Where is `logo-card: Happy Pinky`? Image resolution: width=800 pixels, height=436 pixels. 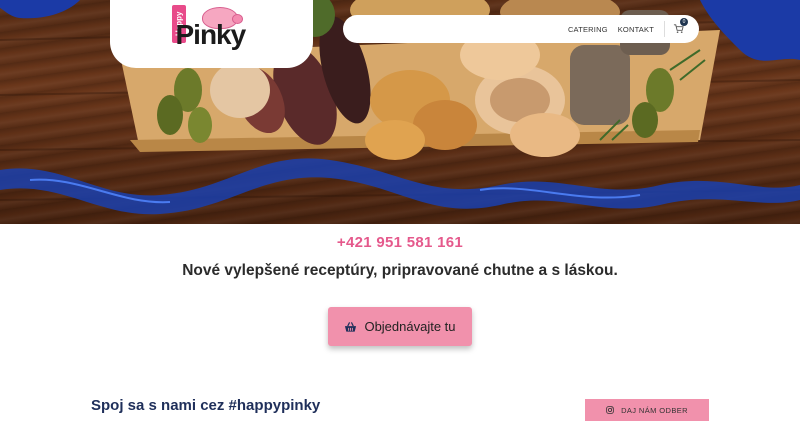 logo-card: Happy Pinky is located at coordinates (211, 34).